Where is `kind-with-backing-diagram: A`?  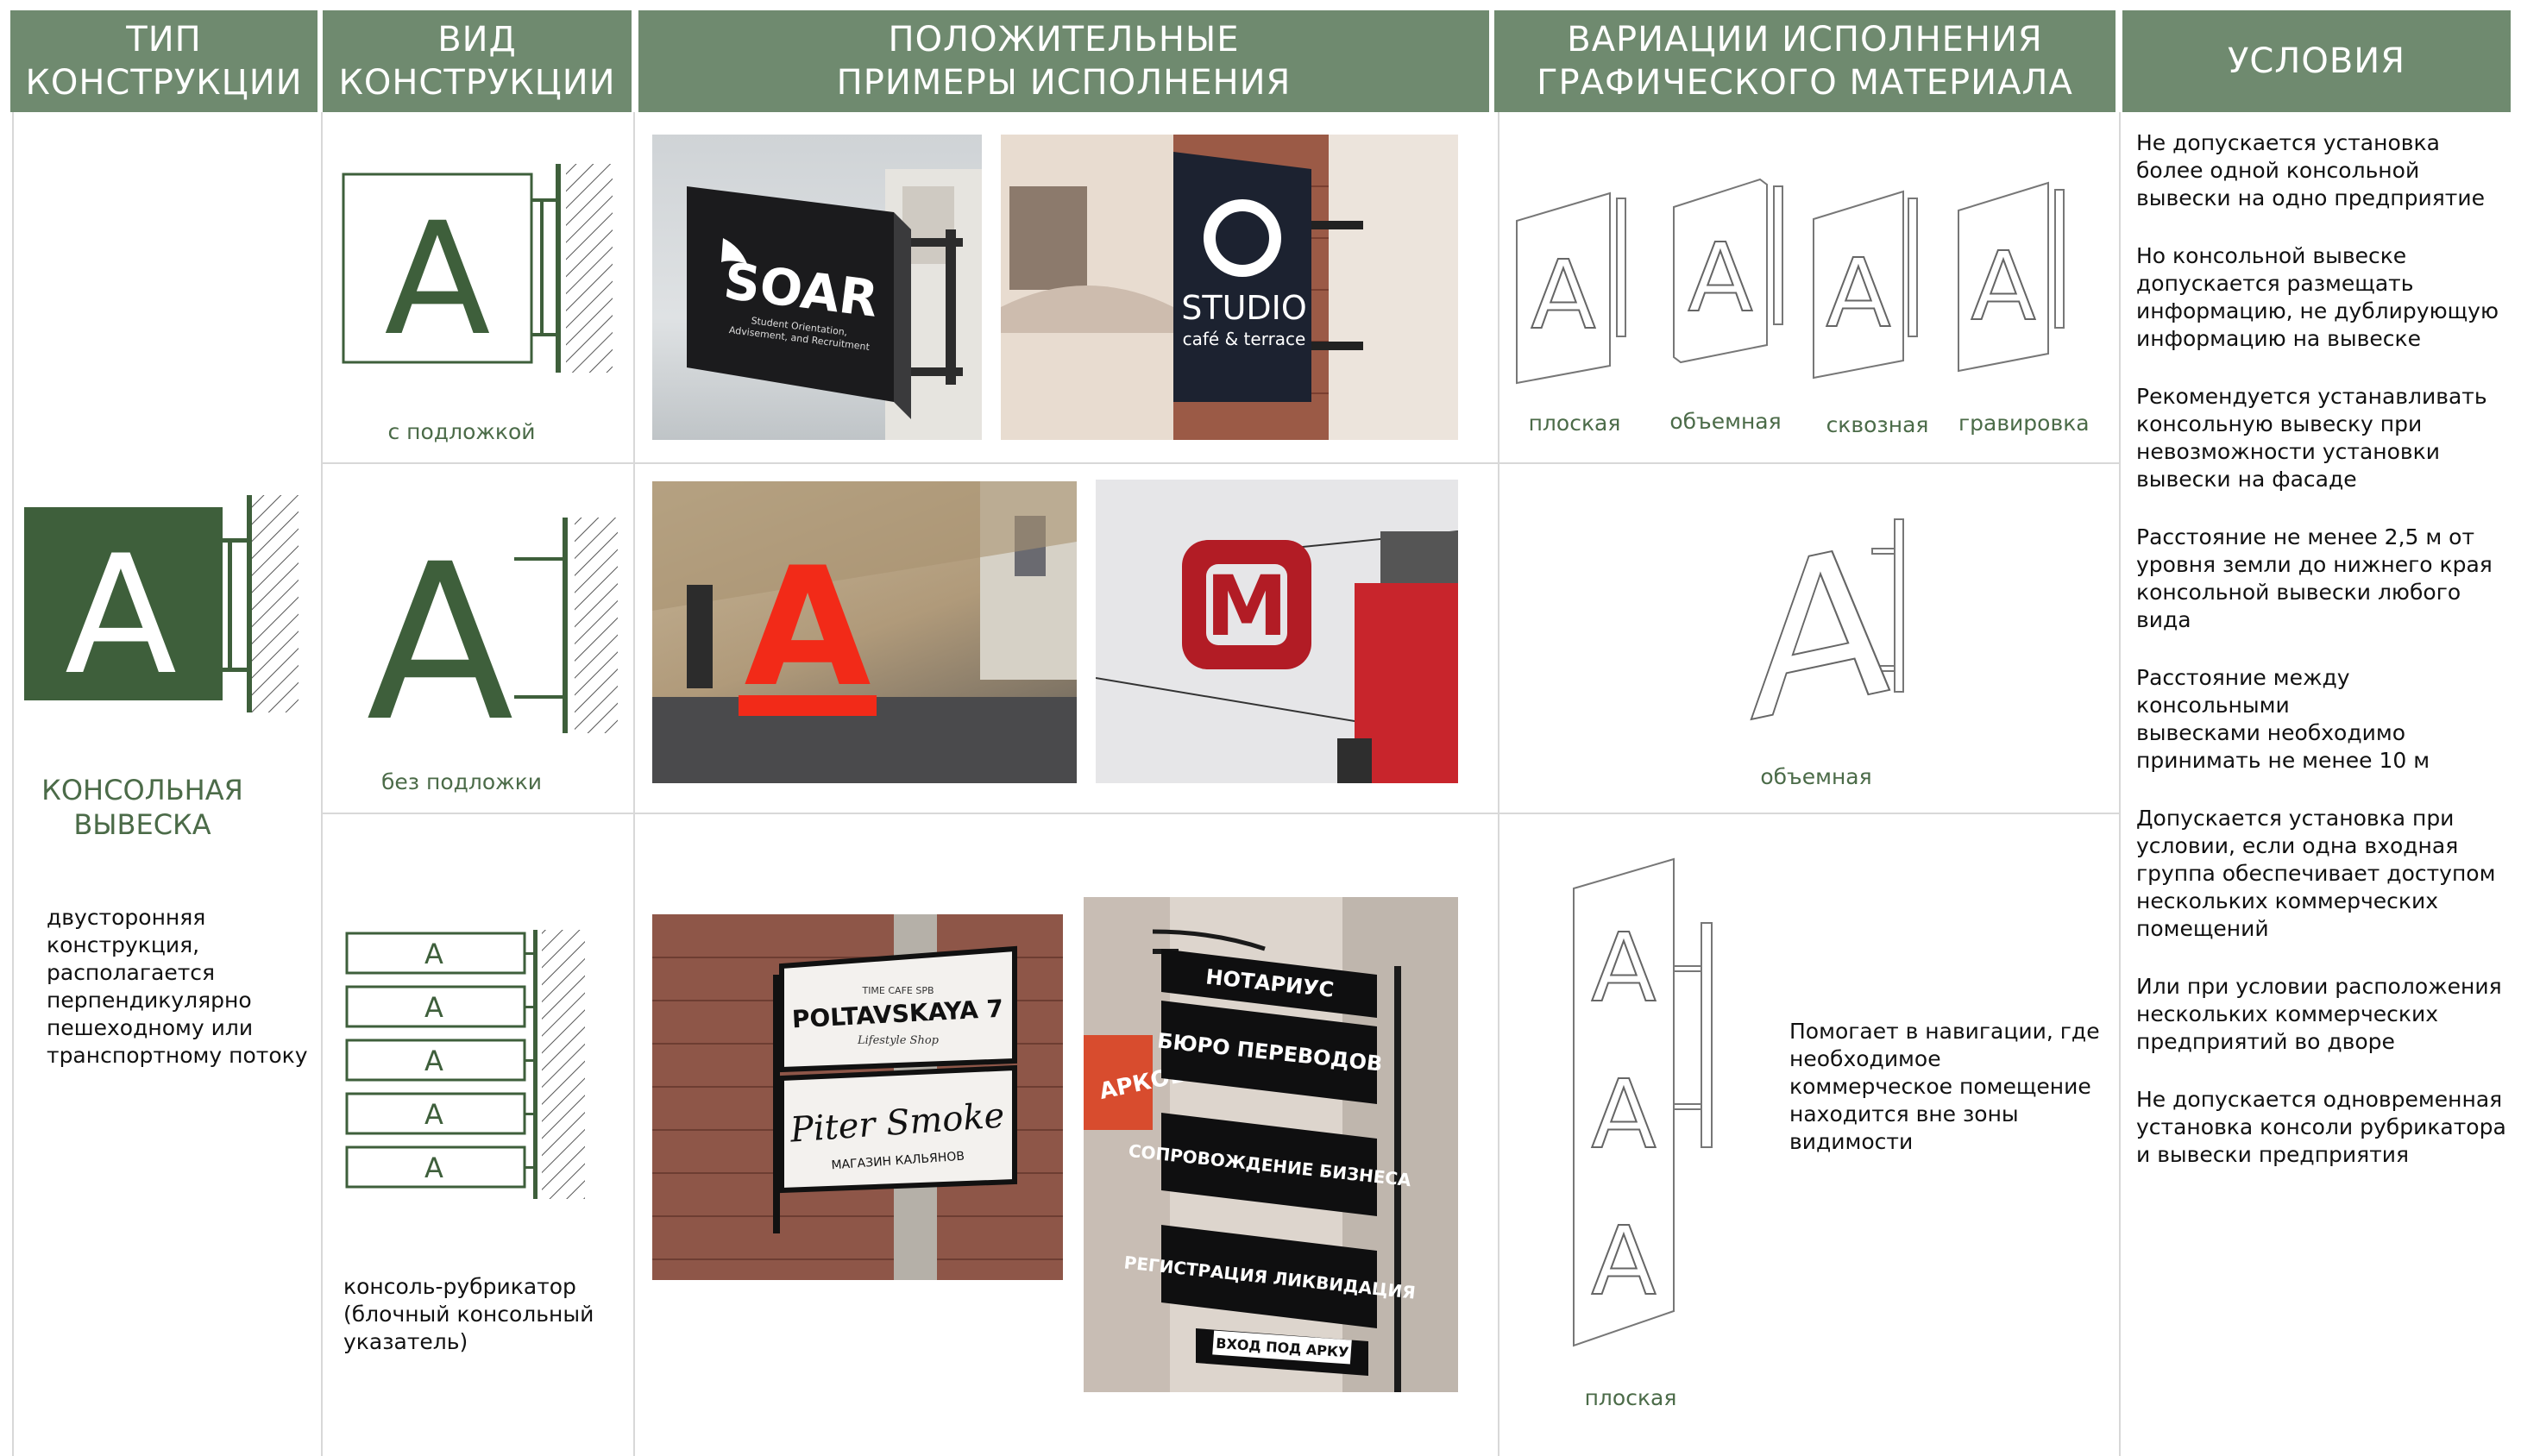 kind-with-backing-diagram: A is located at coordinates (483, 268).